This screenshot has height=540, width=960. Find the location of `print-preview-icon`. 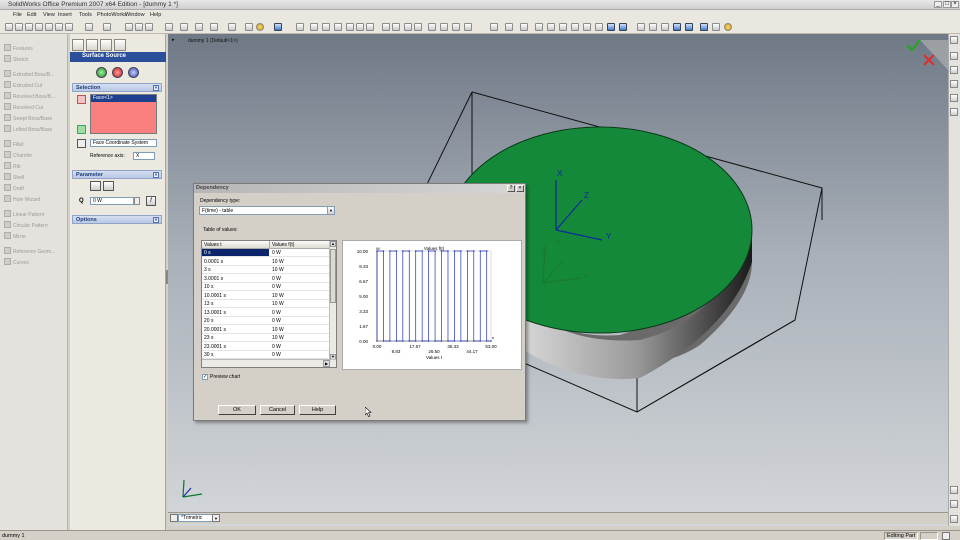

print-preview-icon is located at coordinates (49, 27).